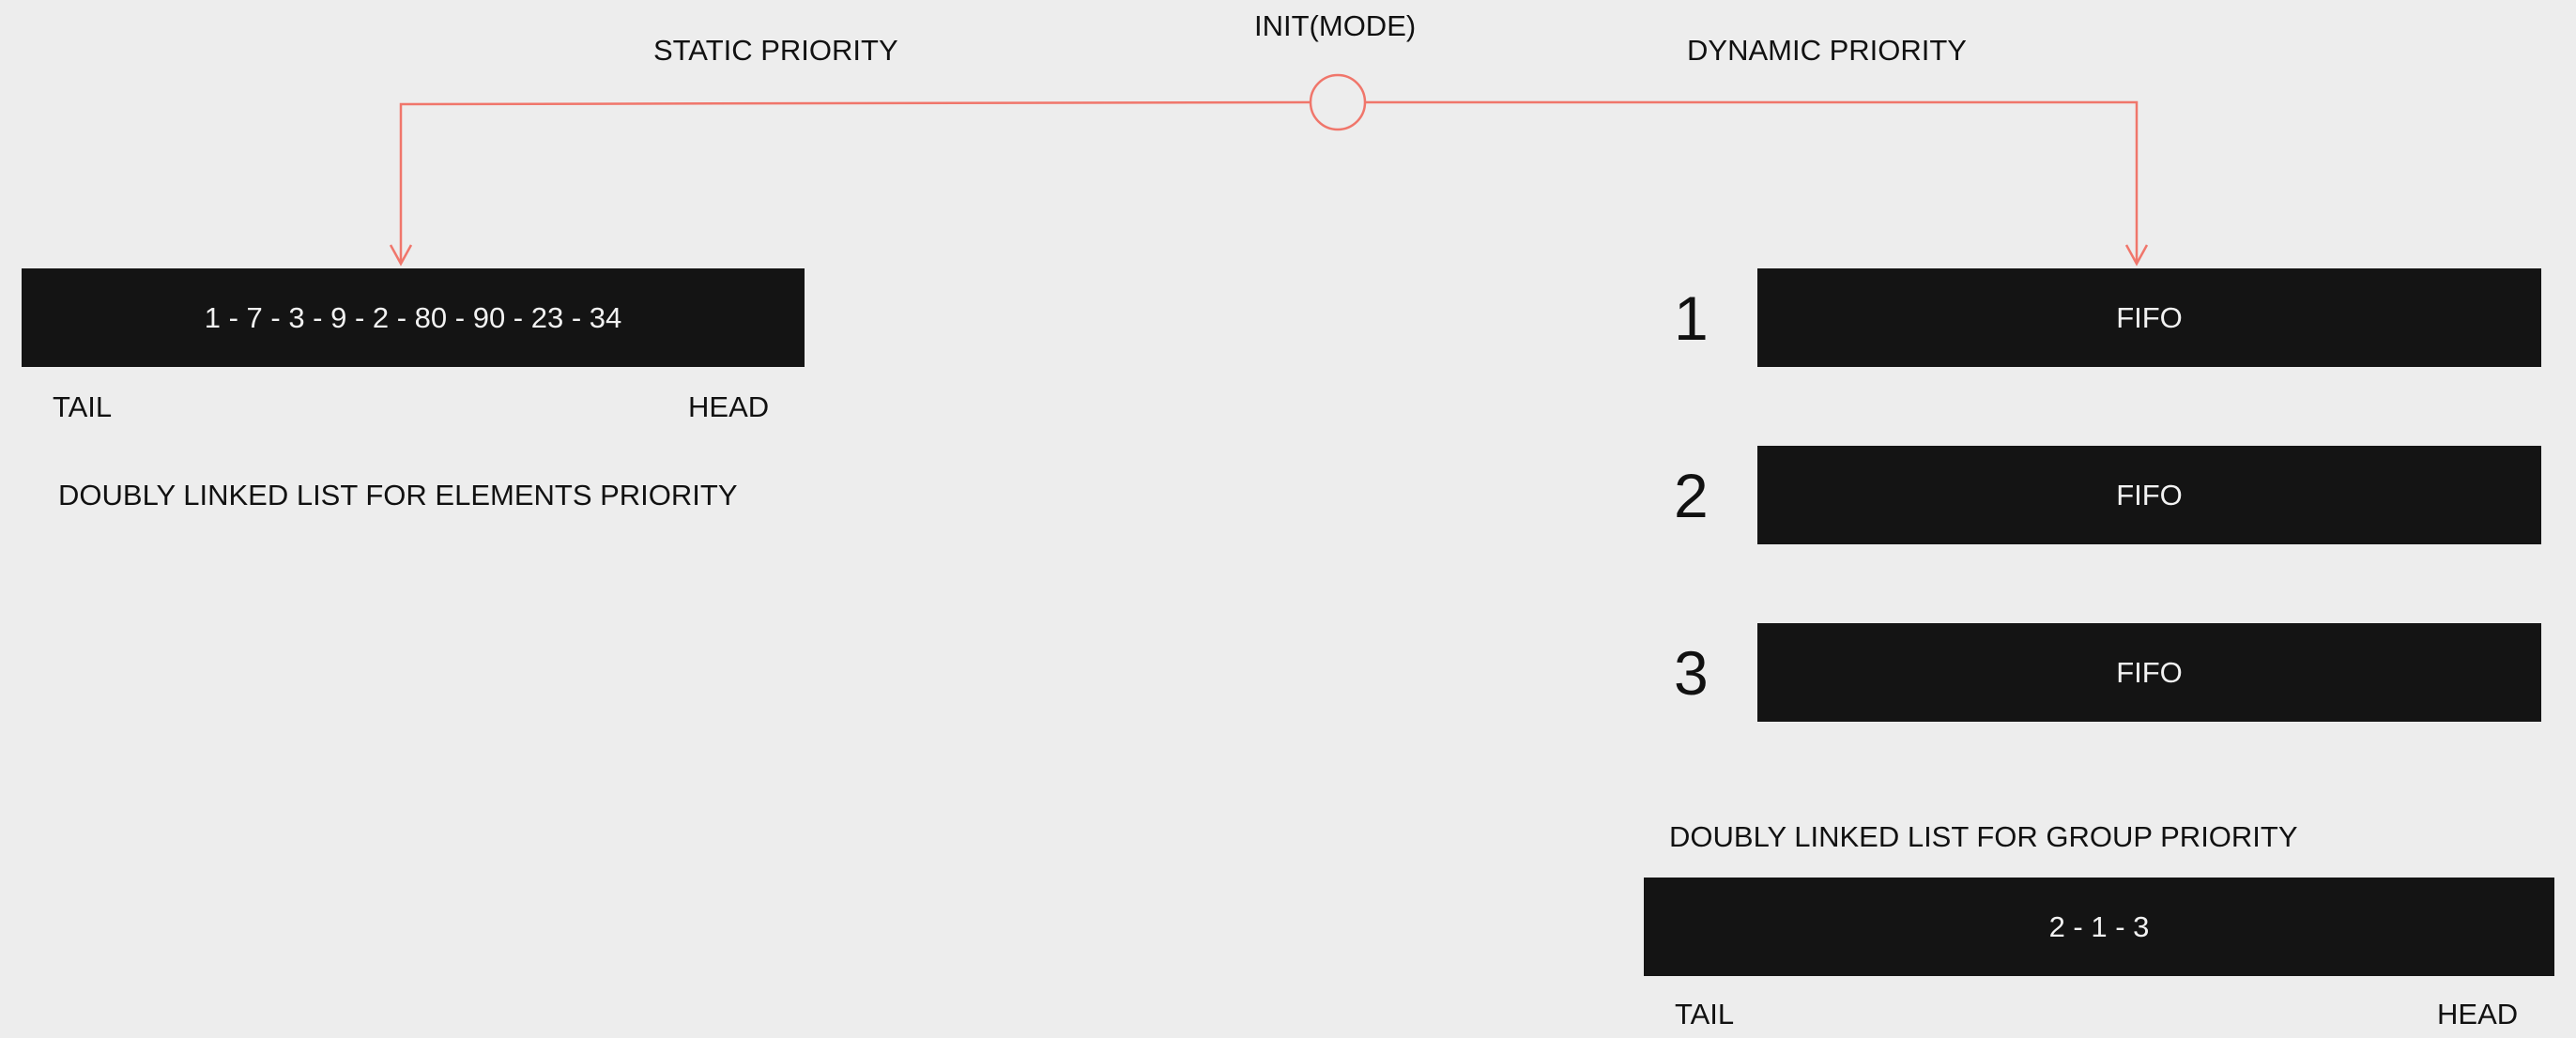 The width and height of the screenshot is (2576, 1038). Describe the element at coordinates (775, 50) in the screenshot. I see `static-priority-label: STATIC PRIORITY` at that location.